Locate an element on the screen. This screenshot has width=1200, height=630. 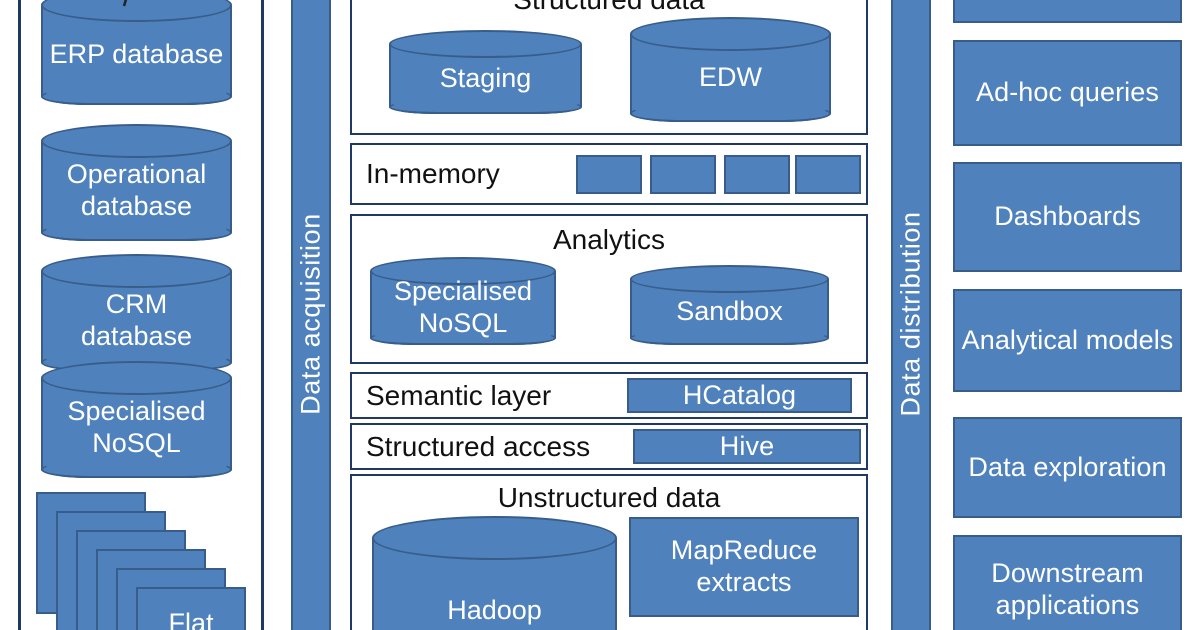
semantic-layer-label: Semantic layer is located at coordinates (459, 395).